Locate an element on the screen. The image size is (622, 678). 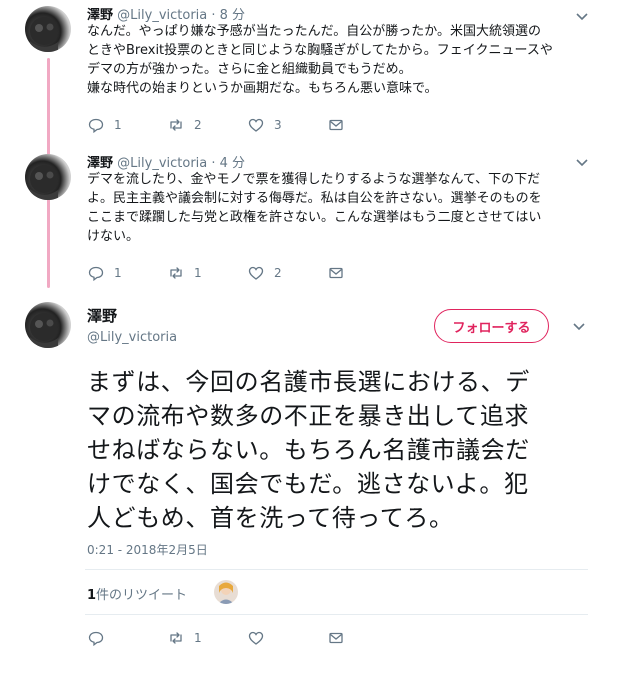
like-count: 3 is located at coordinates (278, 125).